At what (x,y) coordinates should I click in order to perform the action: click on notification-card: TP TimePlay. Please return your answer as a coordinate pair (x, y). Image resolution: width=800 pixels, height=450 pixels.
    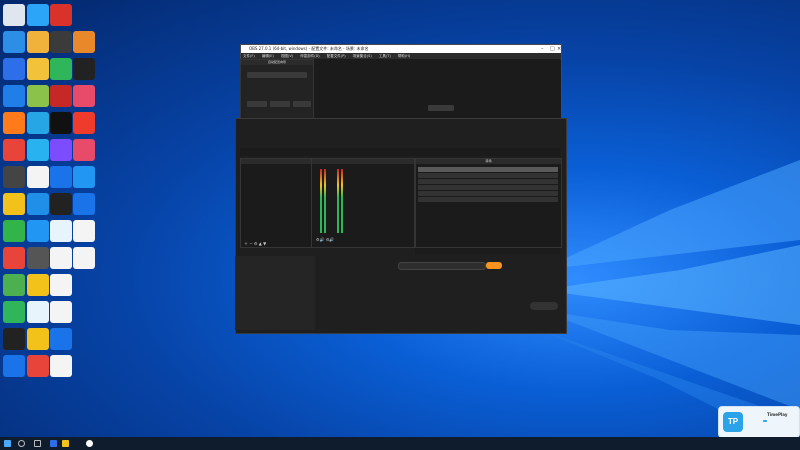
    Looking at the image, I should click on (759, 422).